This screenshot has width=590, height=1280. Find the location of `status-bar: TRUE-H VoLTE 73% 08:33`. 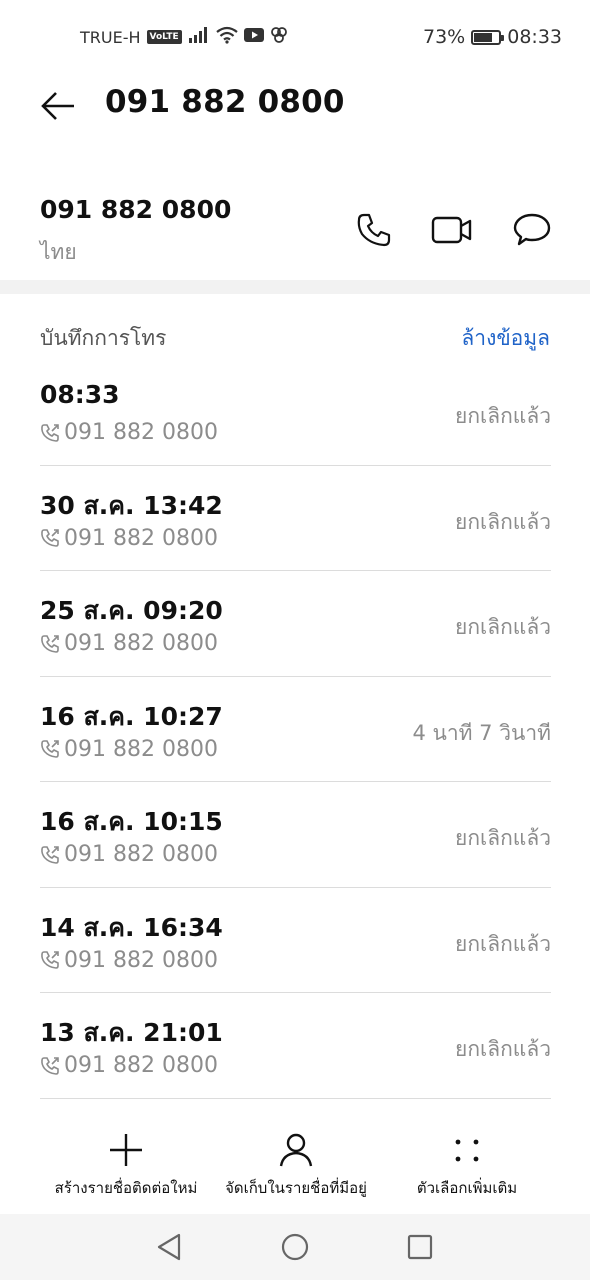

status-bar: TRUE-H VoLTE 73% 08:33 is located at coordinates (295, 37).